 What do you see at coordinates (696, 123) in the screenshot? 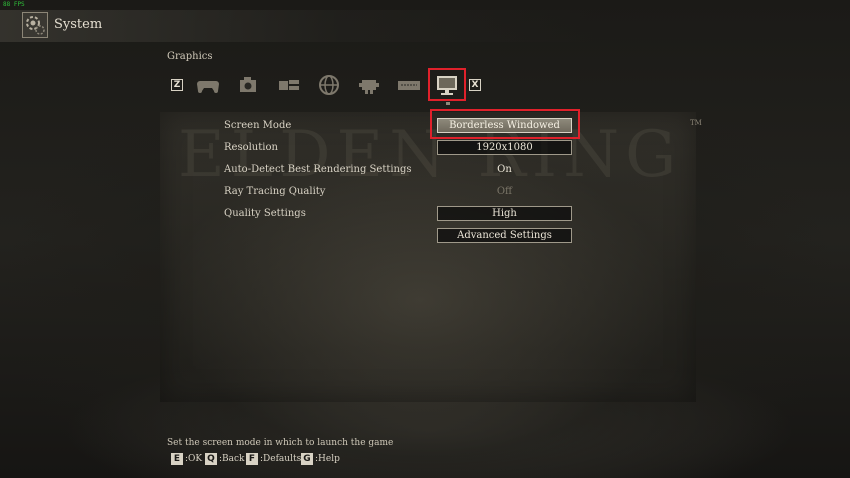
I see `trademark-mark: TM` at bounding box center [696, 123].